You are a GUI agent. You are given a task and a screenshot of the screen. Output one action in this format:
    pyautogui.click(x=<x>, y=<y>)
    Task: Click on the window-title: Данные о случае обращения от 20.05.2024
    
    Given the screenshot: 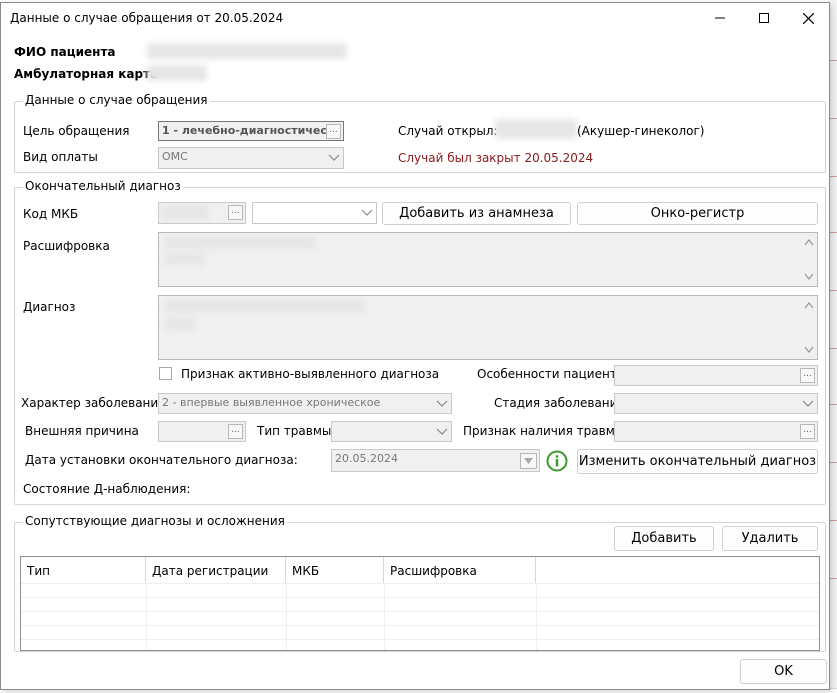 What is the action you would take?
    pyautogui.click(x=147, y=18)
    